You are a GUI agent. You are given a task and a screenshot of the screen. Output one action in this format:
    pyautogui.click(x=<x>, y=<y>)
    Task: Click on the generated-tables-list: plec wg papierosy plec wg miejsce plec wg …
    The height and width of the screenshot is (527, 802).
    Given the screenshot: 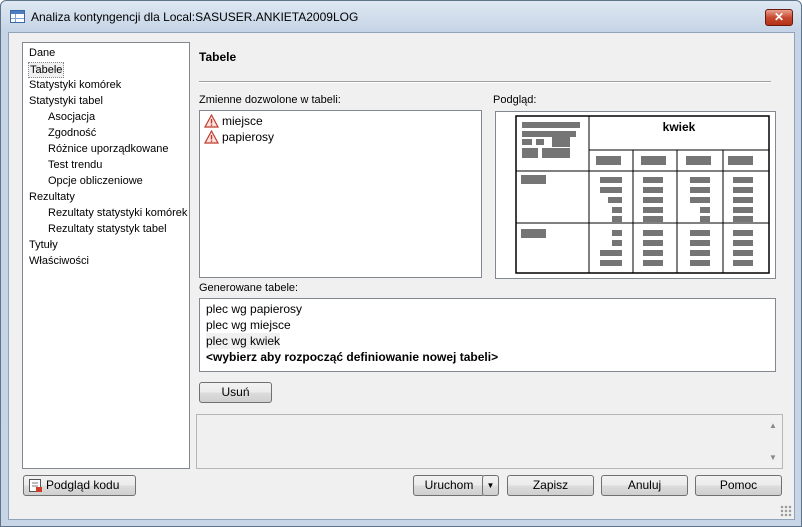 What is the action you would take?
    pyautogui.click(x=487, y=335)
    